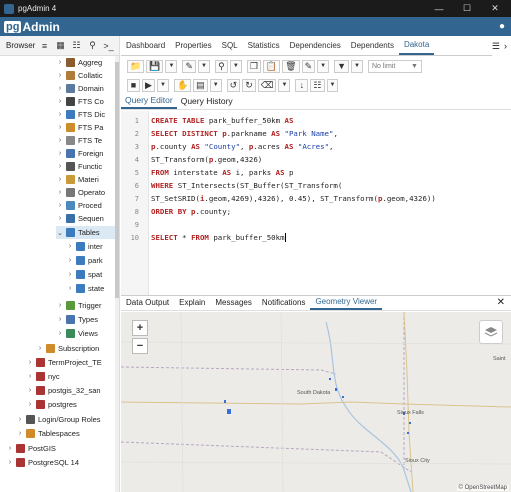  I want to click on tabs-scroll-right-icon: ›, so click(505, 46).